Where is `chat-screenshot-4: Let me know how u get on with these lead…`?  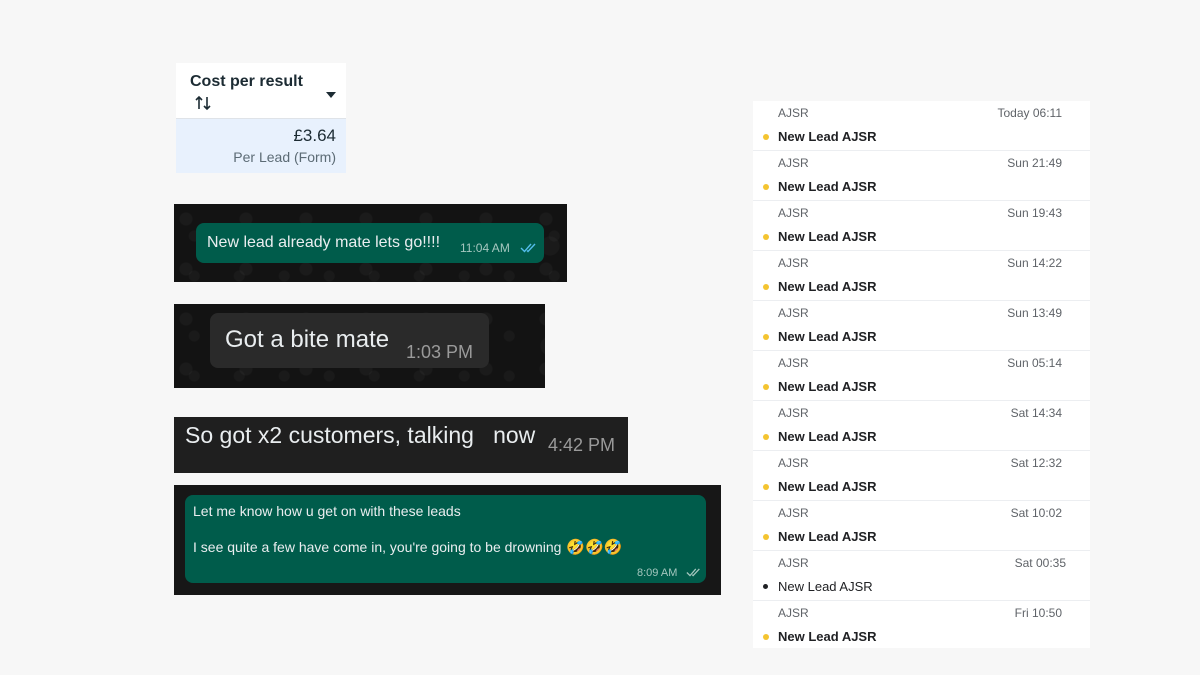 chat-screenshot-4: Let me know how u get on with these lead… is located at coordinates (447, 540).